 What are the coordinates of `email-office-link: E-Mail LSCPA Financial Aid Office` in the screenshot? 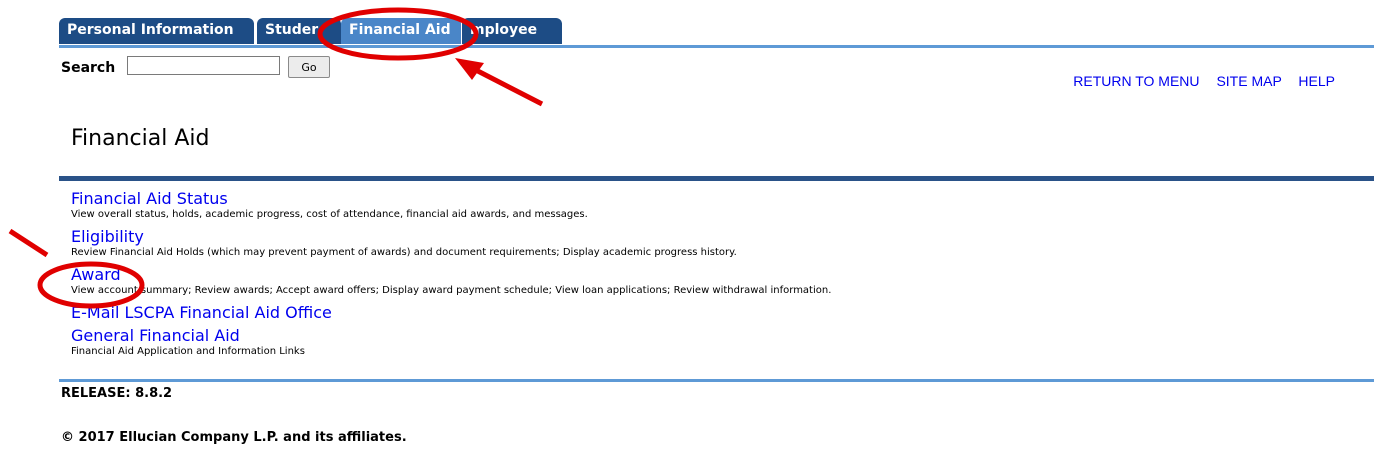 It's located at (711, 312).